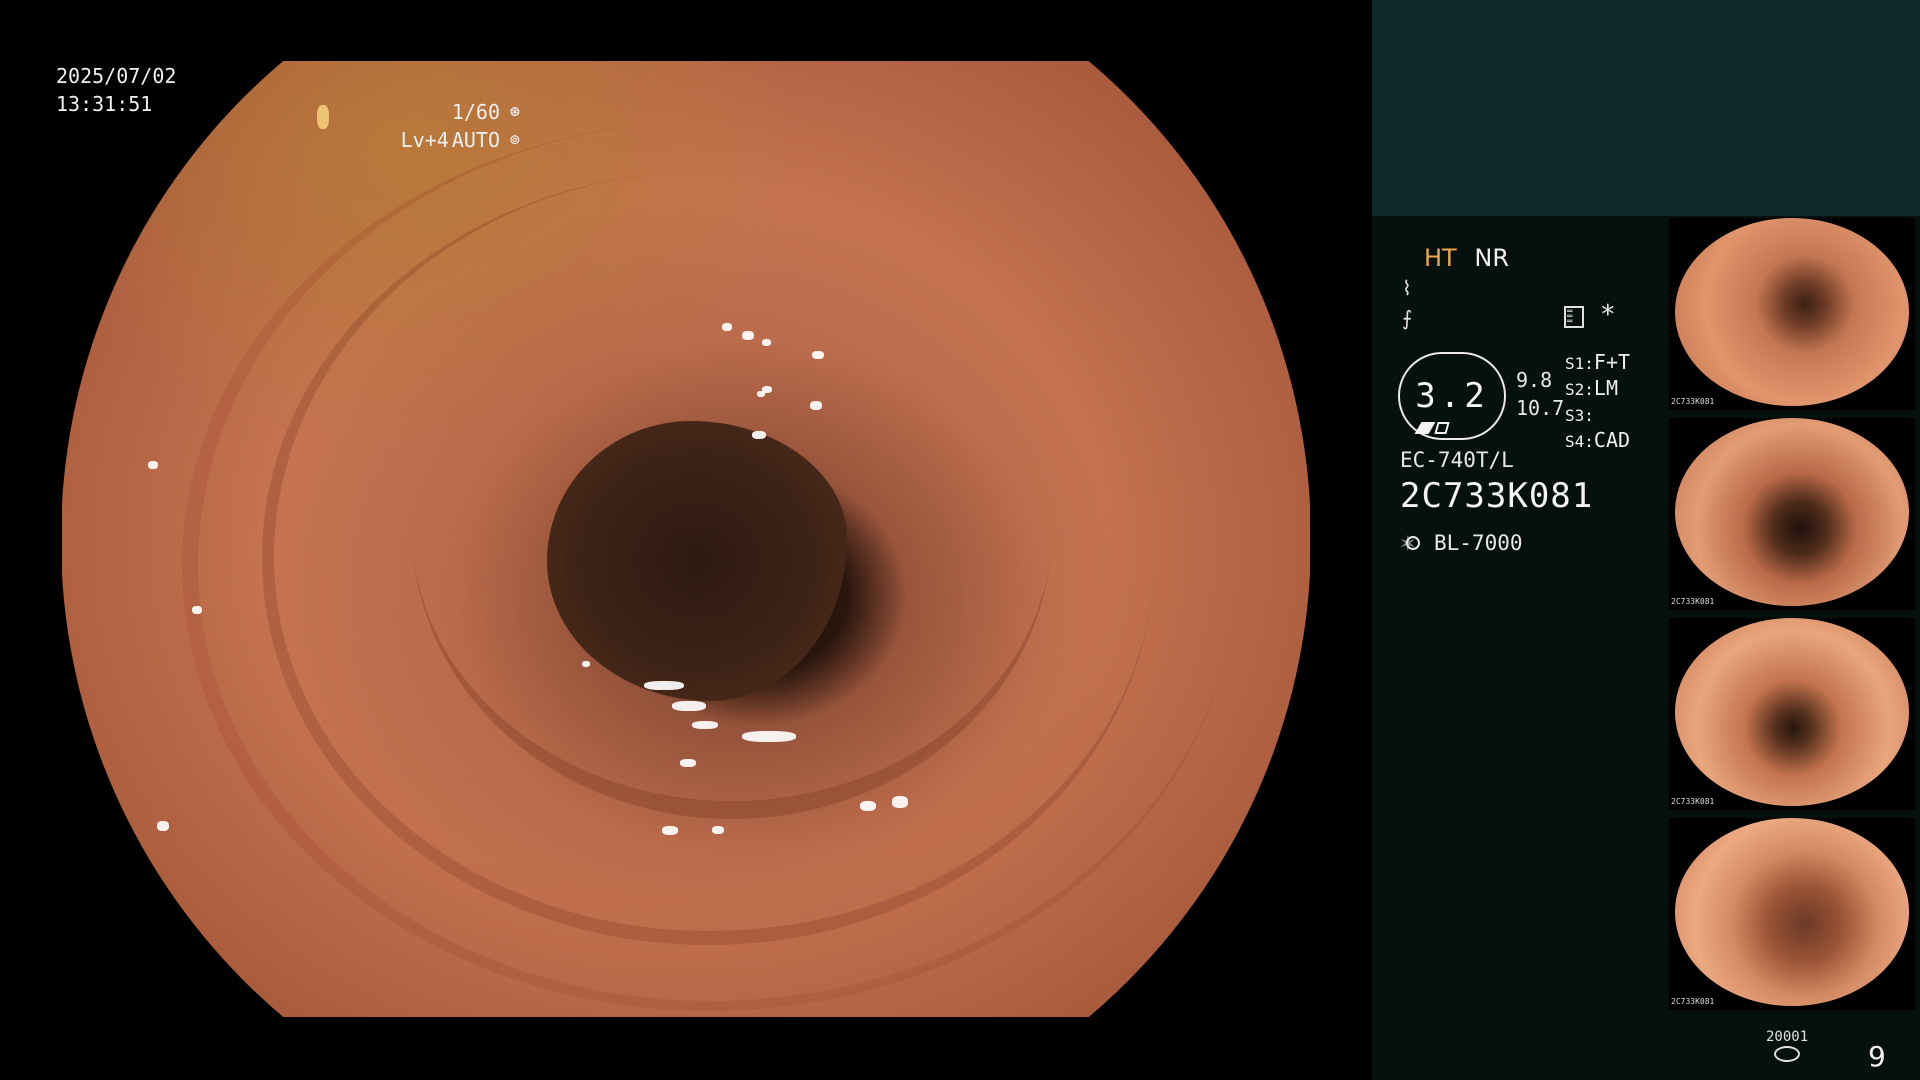 The height and width of the screenshot is (1080, 1920). Describe the element at coordinates (1646, 108) in the screenshot. I see `patient-info-area` at that location.